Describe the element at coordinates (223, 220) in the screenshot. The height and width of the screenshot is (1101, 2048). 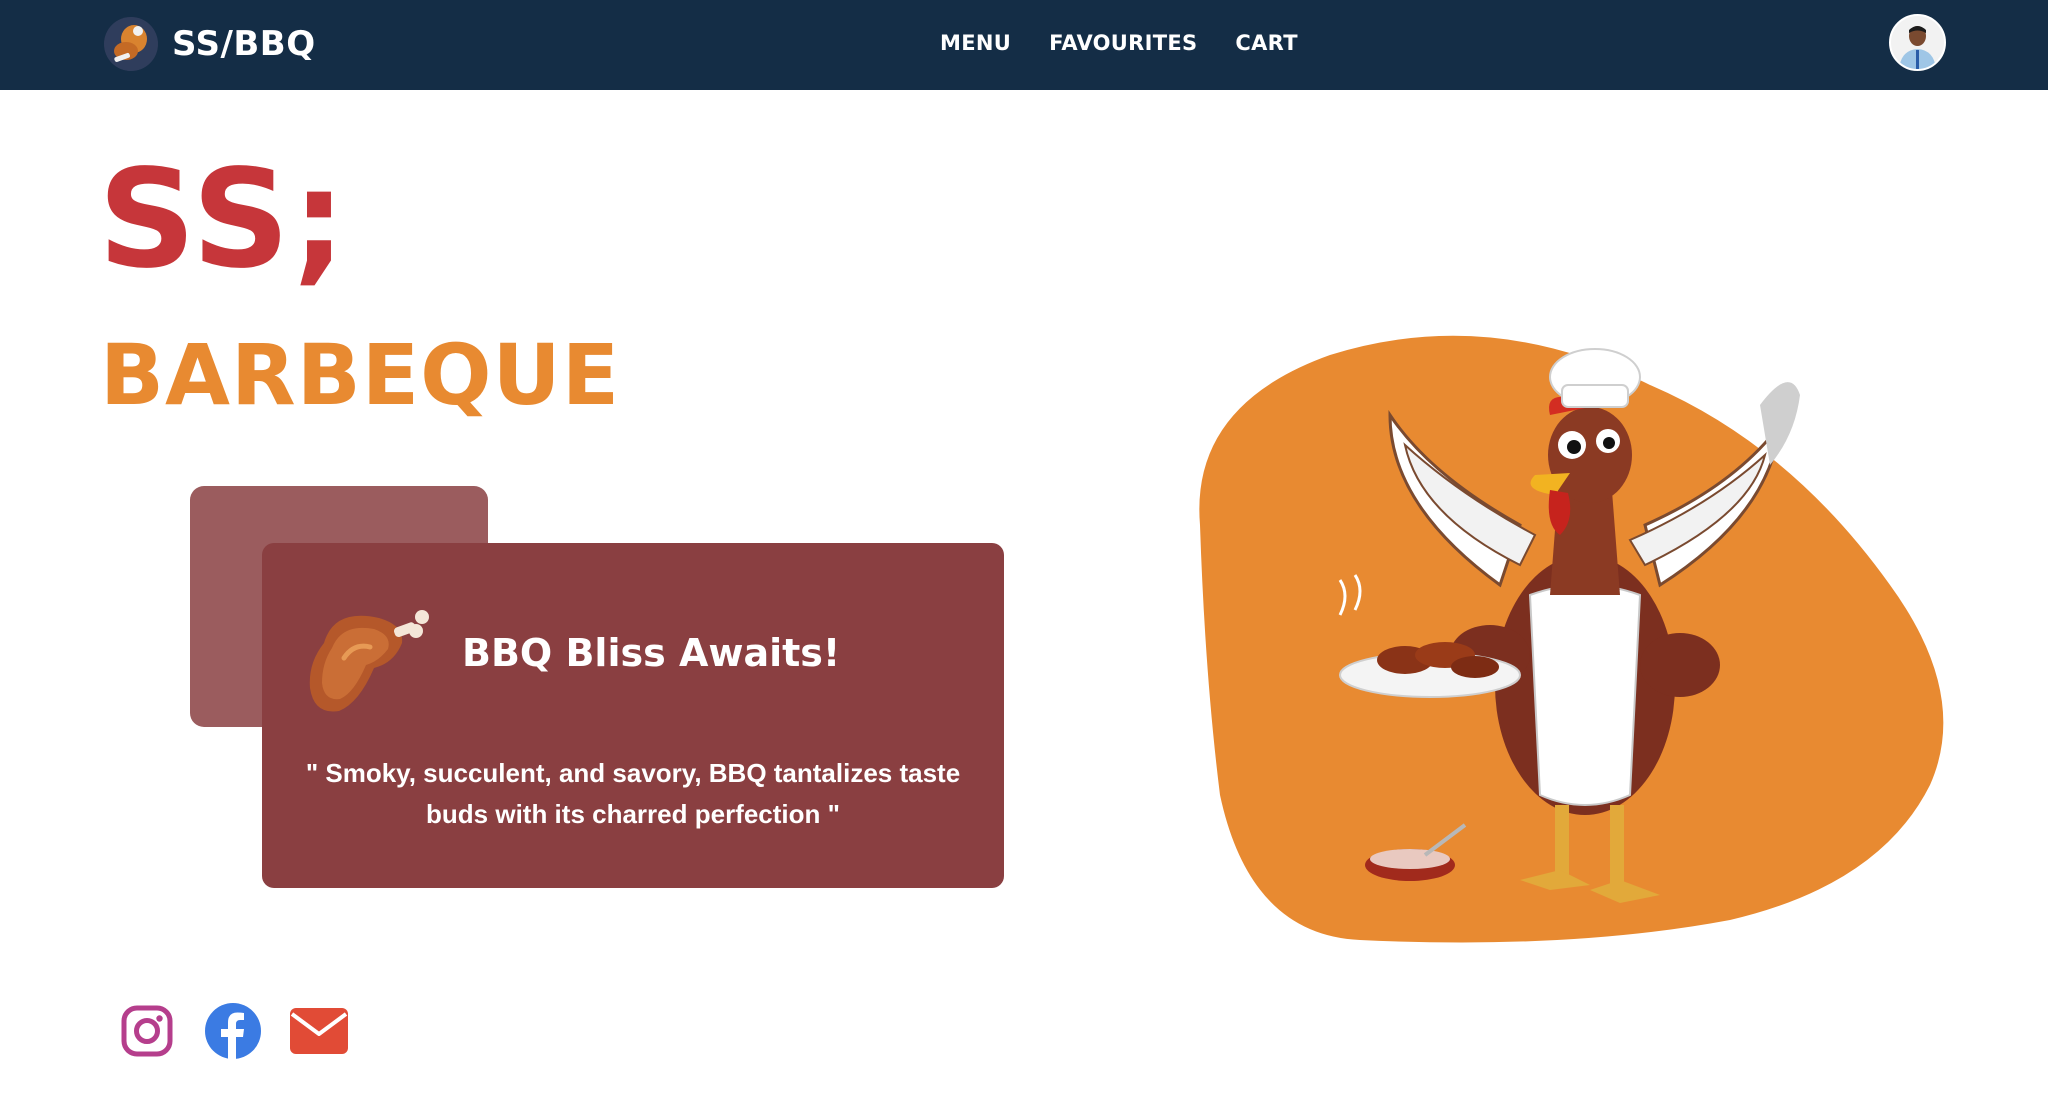
I see `hero-title-main: SS;` at that location.